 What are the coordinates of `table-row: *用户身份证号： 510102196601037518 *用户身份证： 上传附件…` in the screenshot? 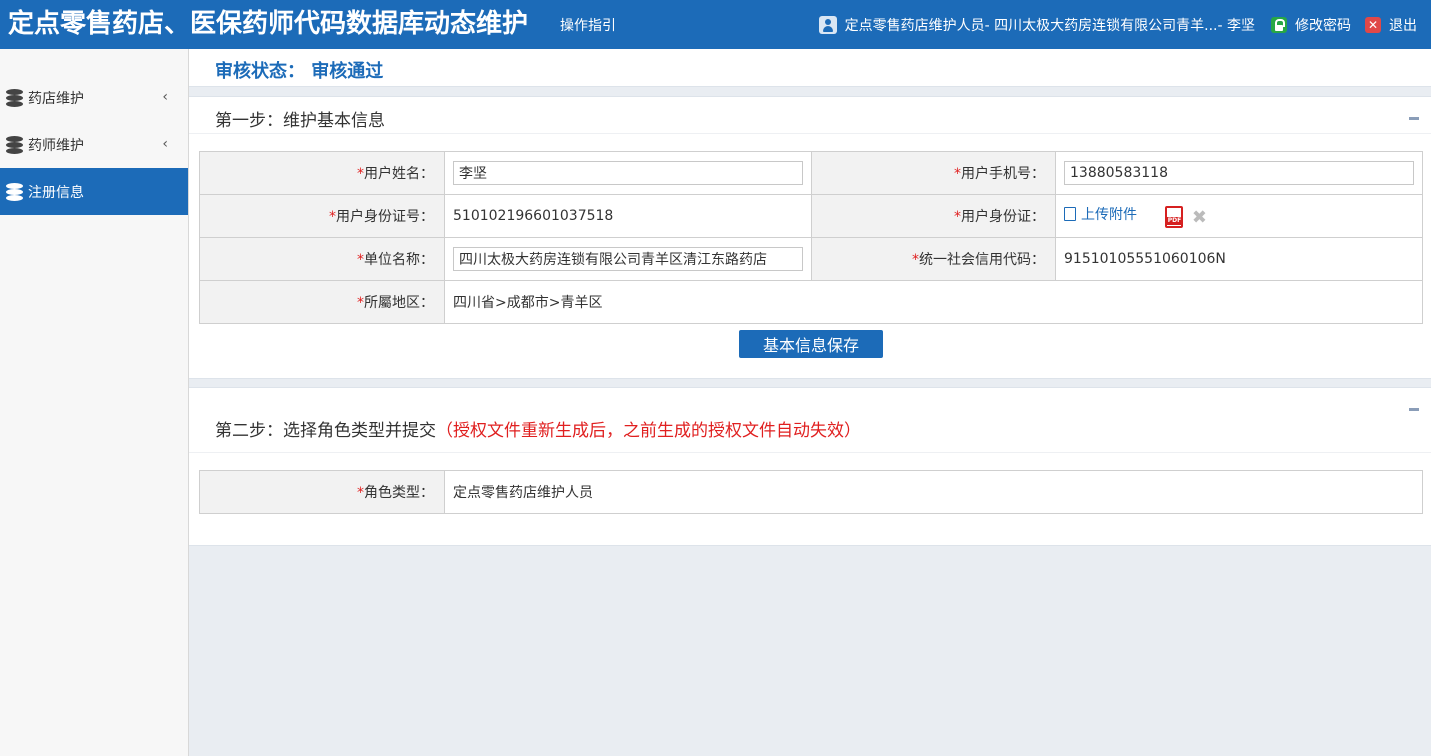 It's located at (811, 216).